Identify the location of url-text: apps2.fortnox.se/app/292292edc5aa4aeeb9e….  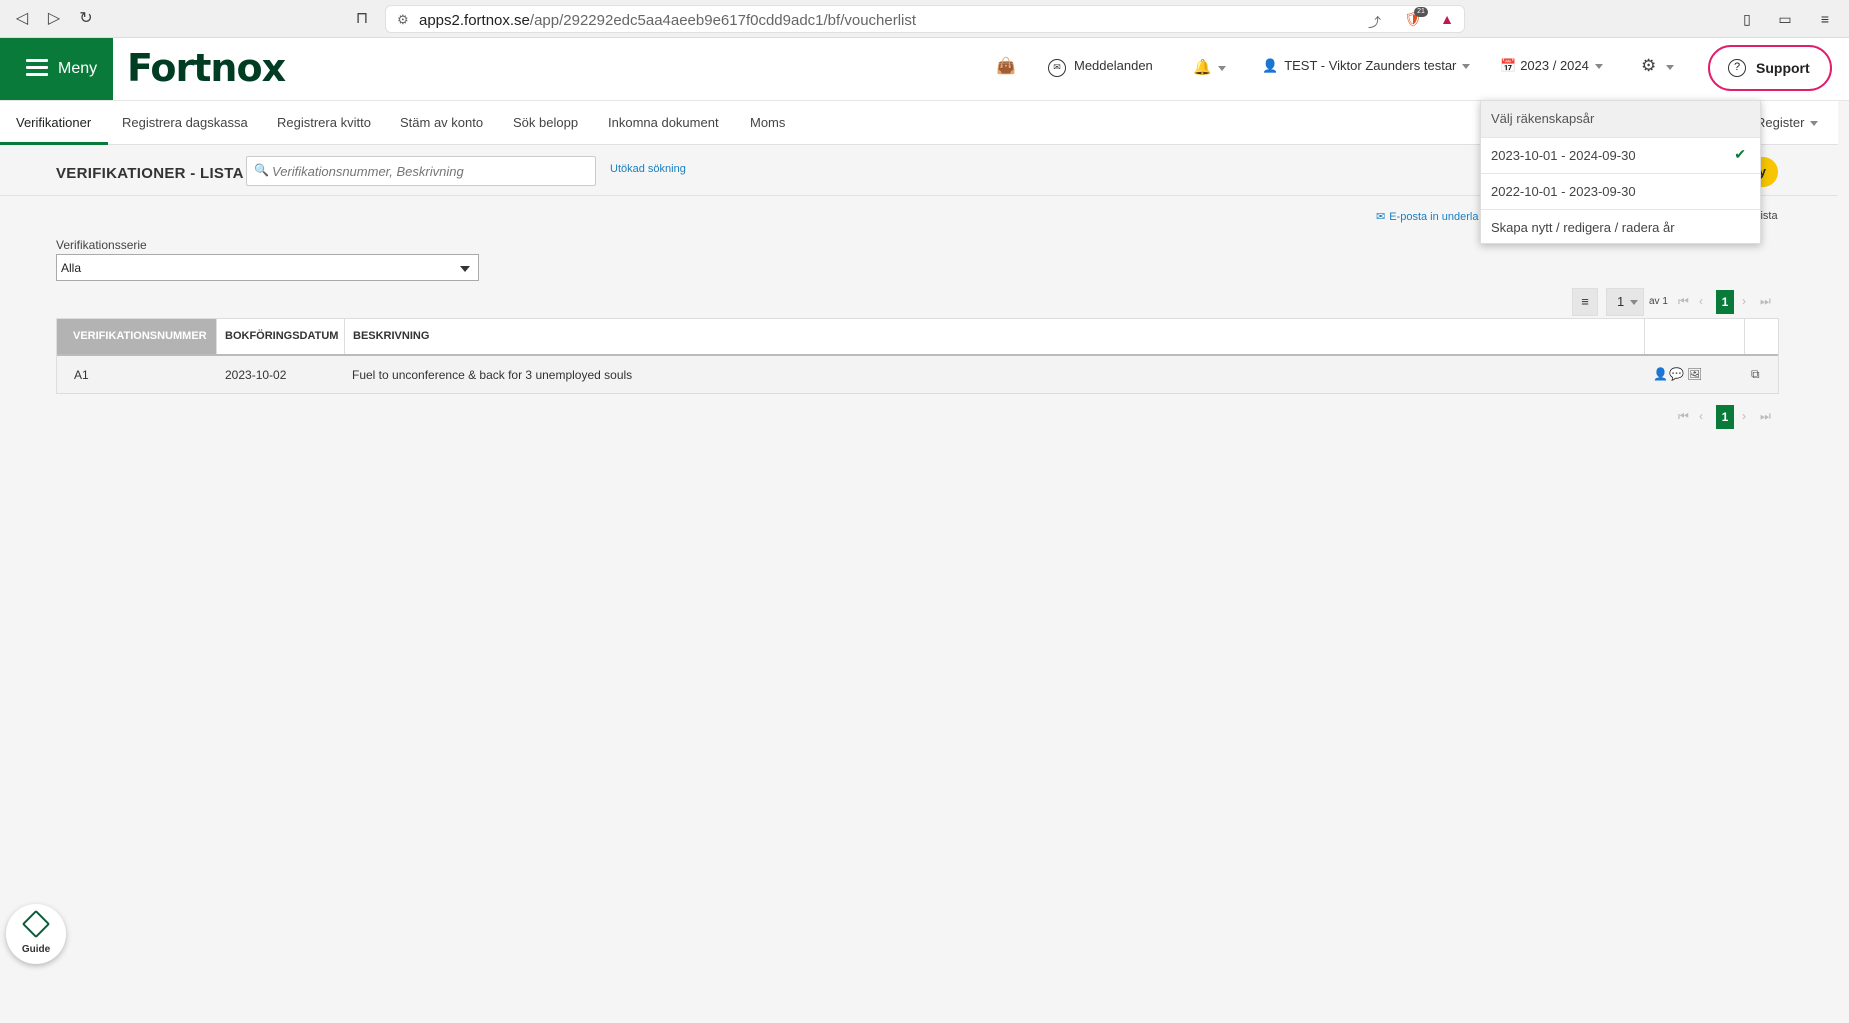
(667, 20).